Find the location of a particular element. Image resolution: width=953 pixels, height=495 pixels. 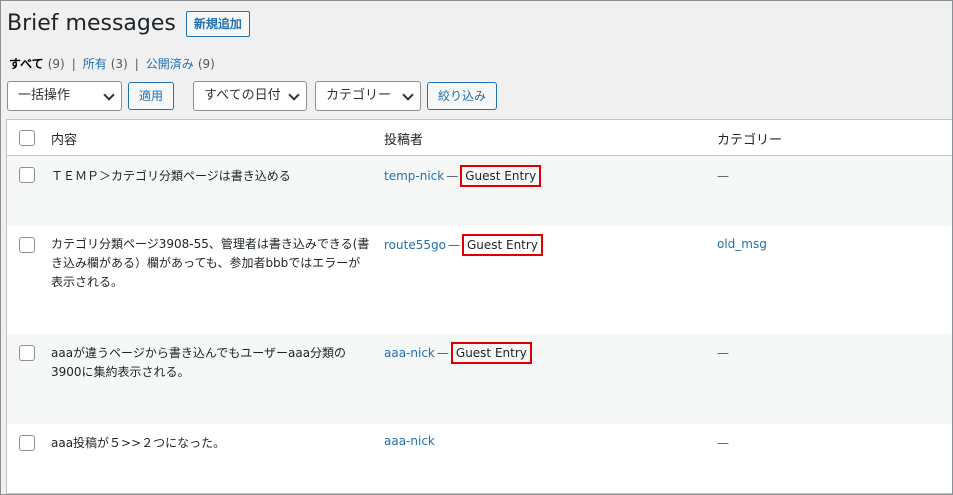

row-author: aaa-nick is located at coordinates (409, 441).